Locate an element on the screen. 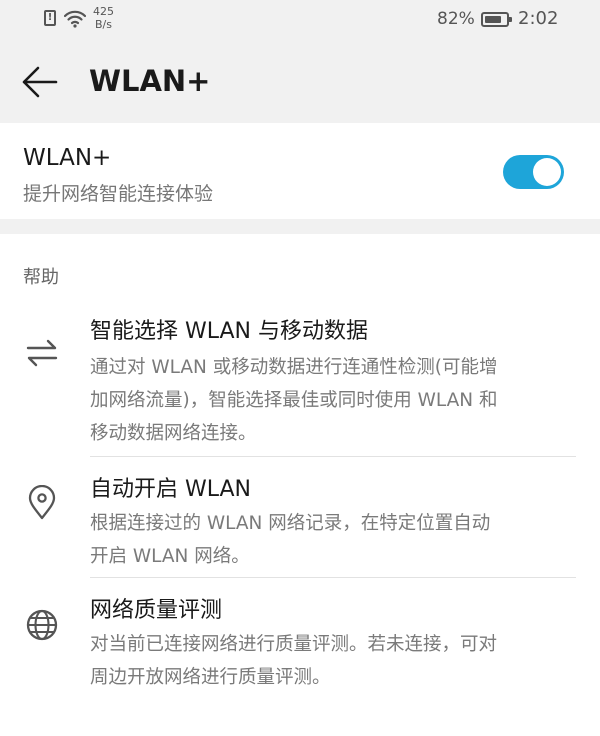 The width and height of the screenshot is (600, 736). clock-time: 2:02 is located at coordinates (538, 18).